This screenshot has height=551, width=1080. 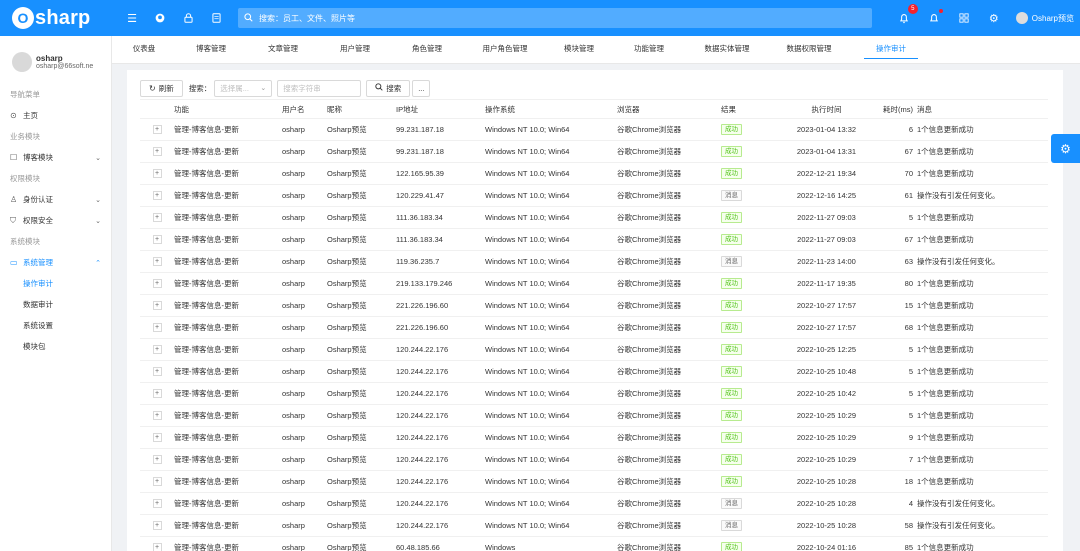 What do you see at coordinates (243, 88) in the screenshot?
I see `field-select: 选择属... ⌄` at bounding box center [243, 88].